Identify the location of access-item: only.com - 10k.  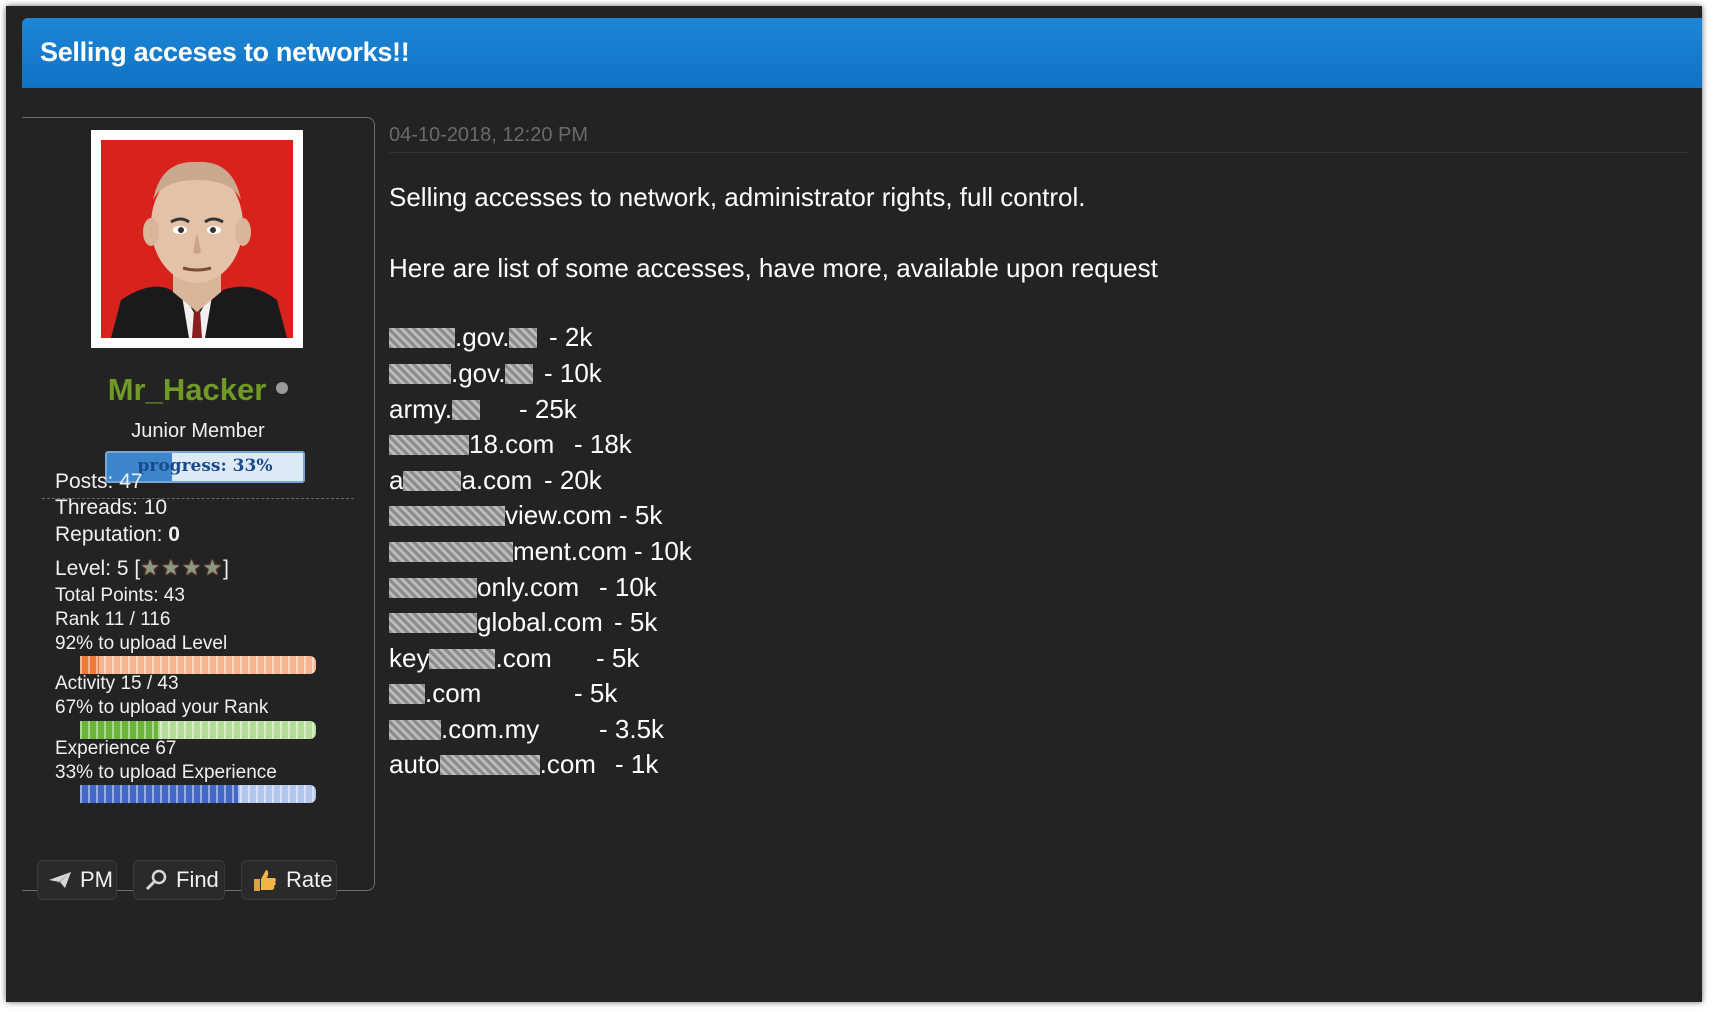
(523, 587).